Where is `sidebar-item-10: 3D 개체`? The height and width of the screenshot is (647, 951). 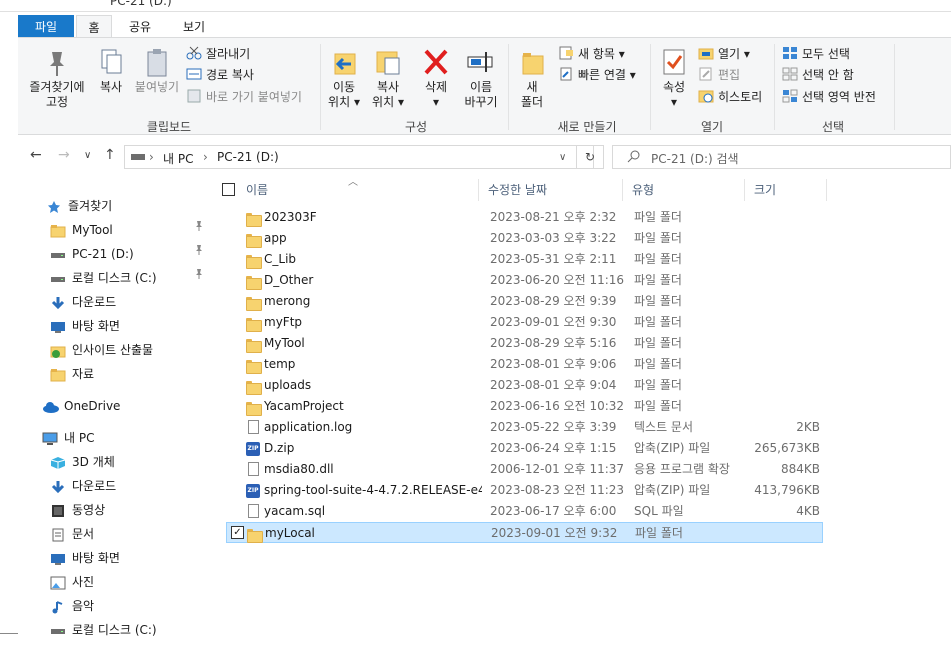 sidebar-item-10: 3D 개체 is located at coordinates (131, 462).